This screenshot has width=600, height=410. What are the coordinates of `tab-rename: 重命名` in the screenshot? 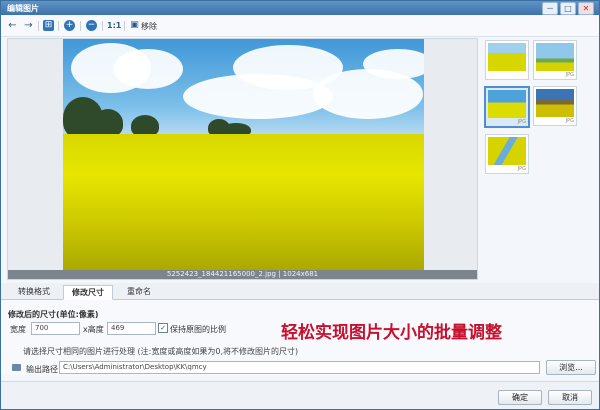 It's located at (139, 291).